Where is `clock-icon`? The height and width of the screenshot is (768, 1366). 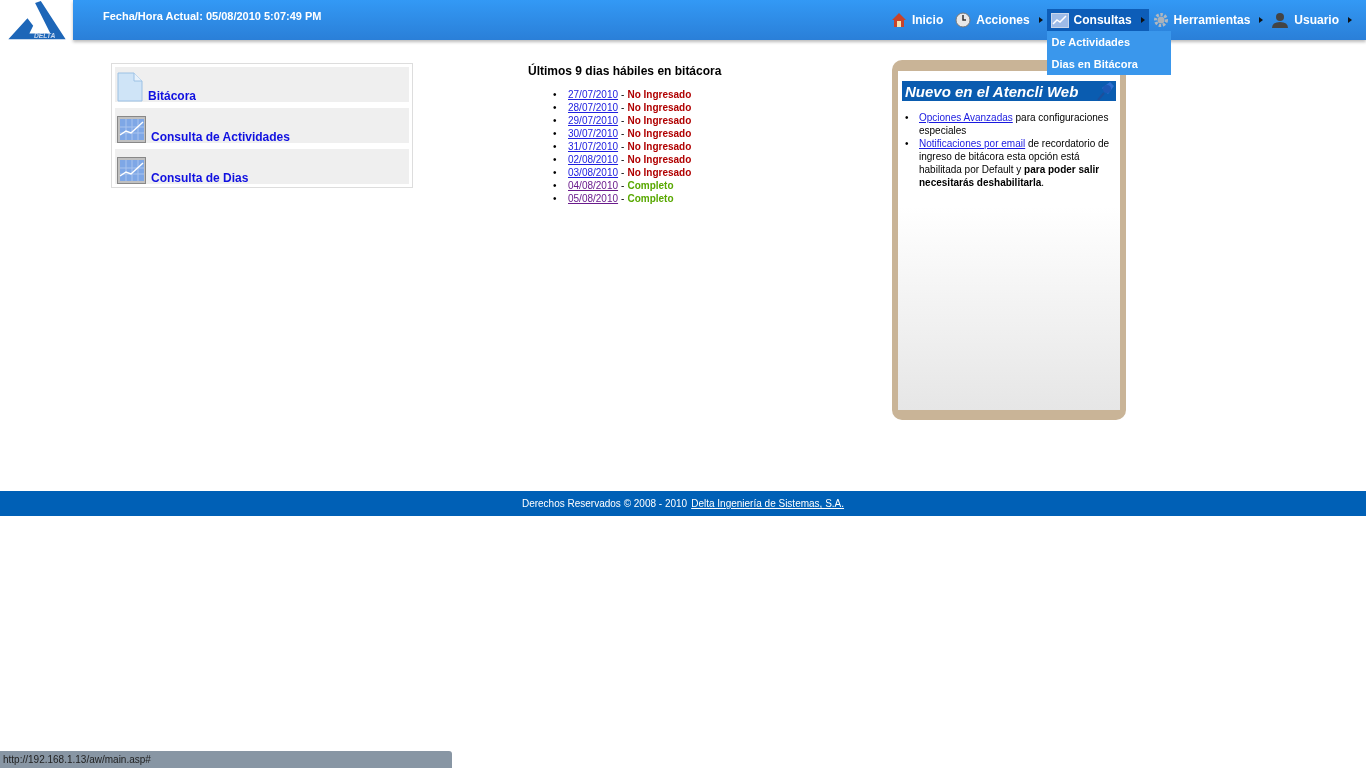
clock-icon is located at coordinates (963, 20).